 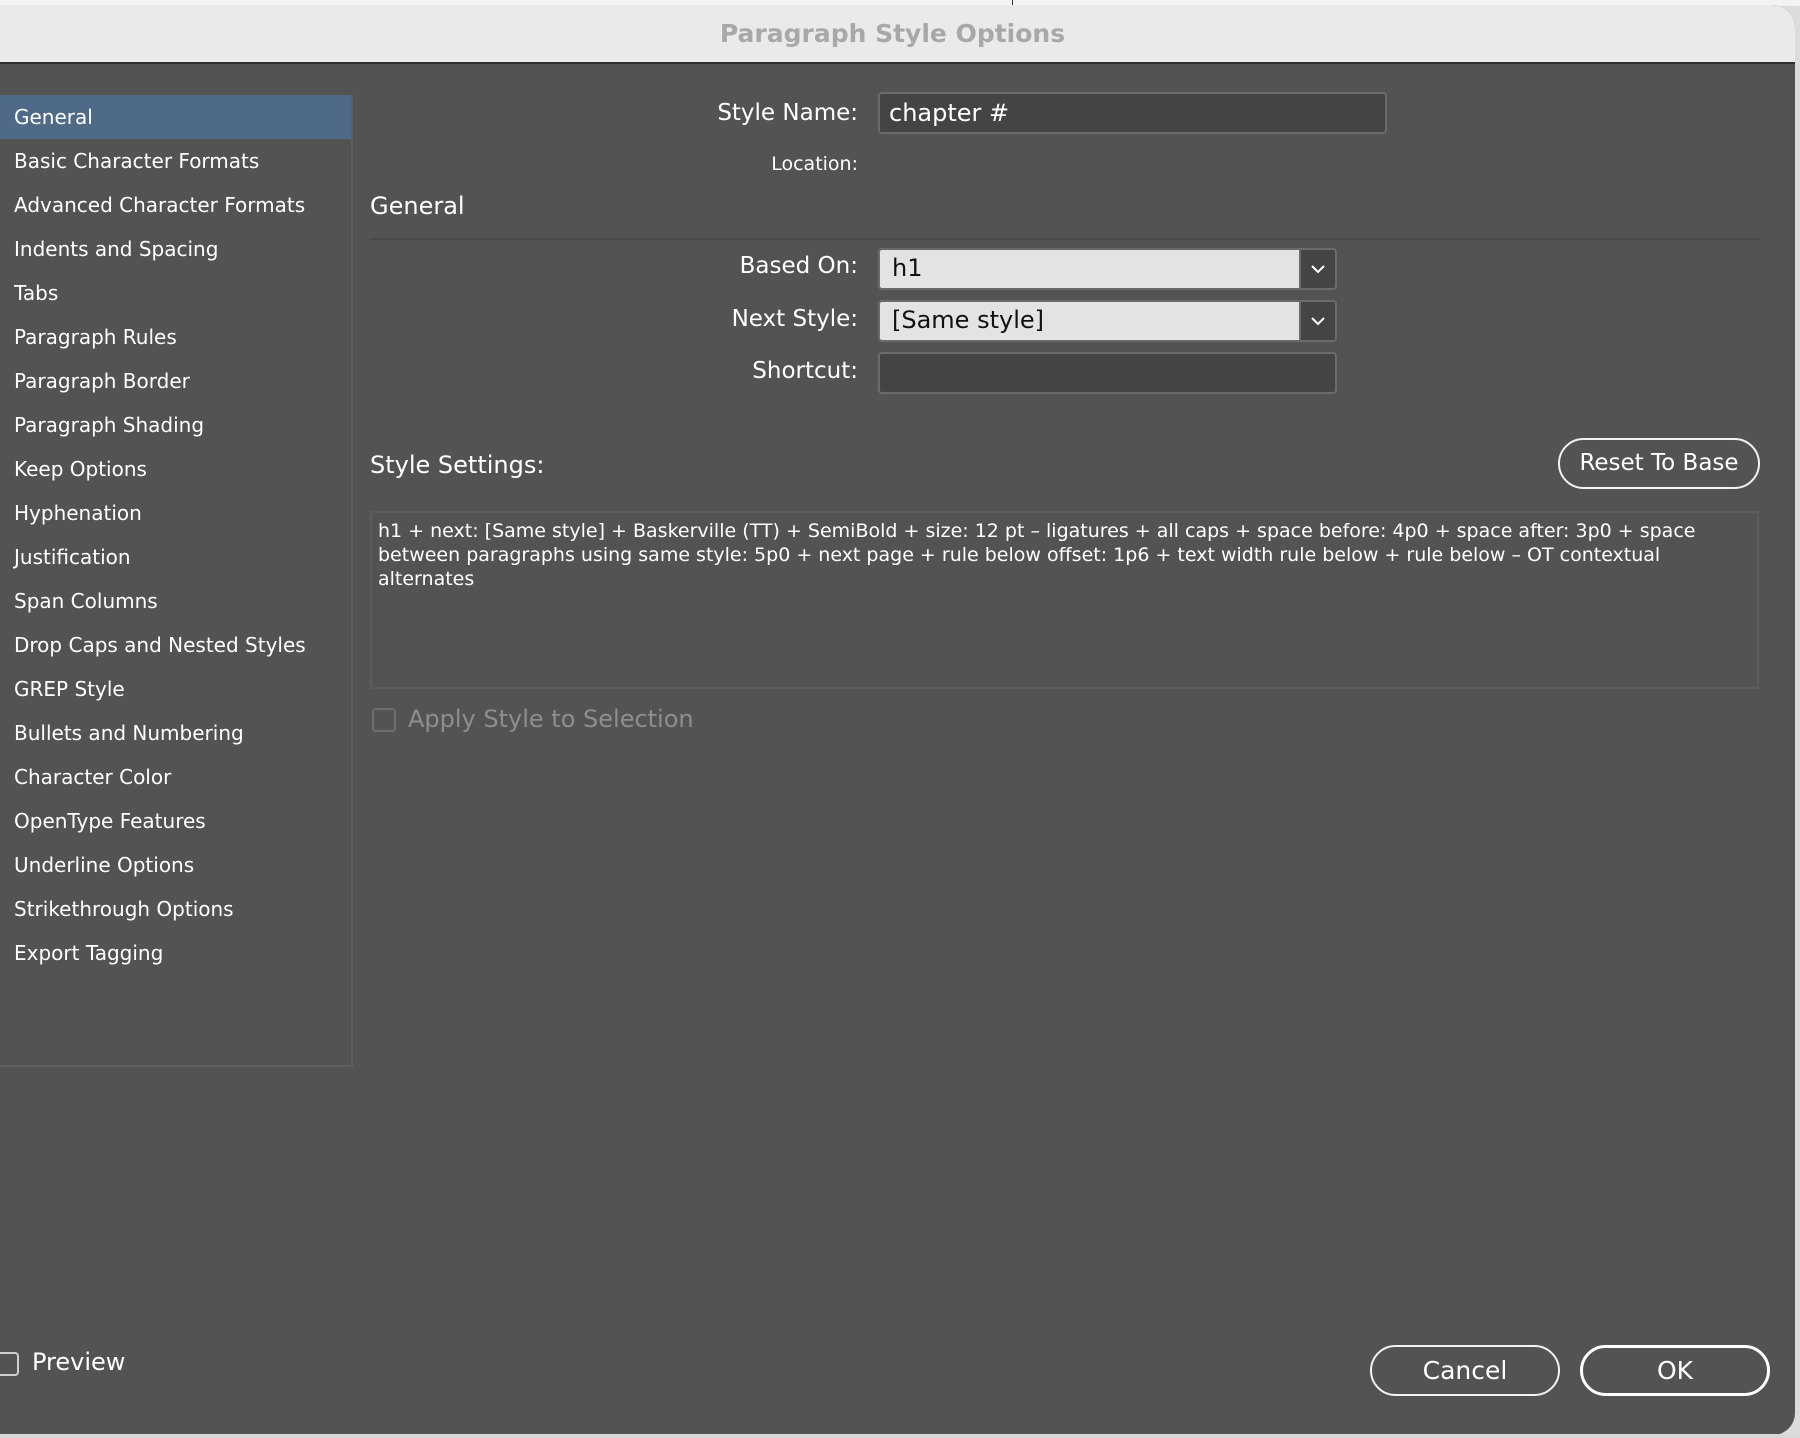 What do you see at coordinates (175, 425) in the screenshot?
I see `sidebar-item-paragraph-shading: Paragraph Shading` at bounding box center [175, 425].